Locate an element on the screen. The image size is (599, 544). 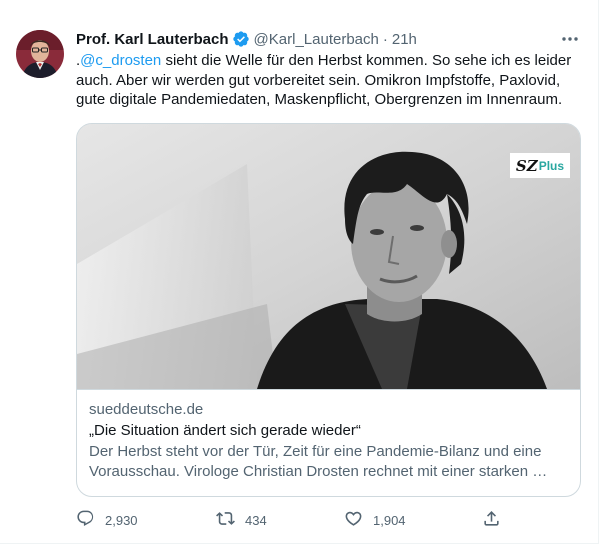
retweet-icon is located at coordinates (225, 520).